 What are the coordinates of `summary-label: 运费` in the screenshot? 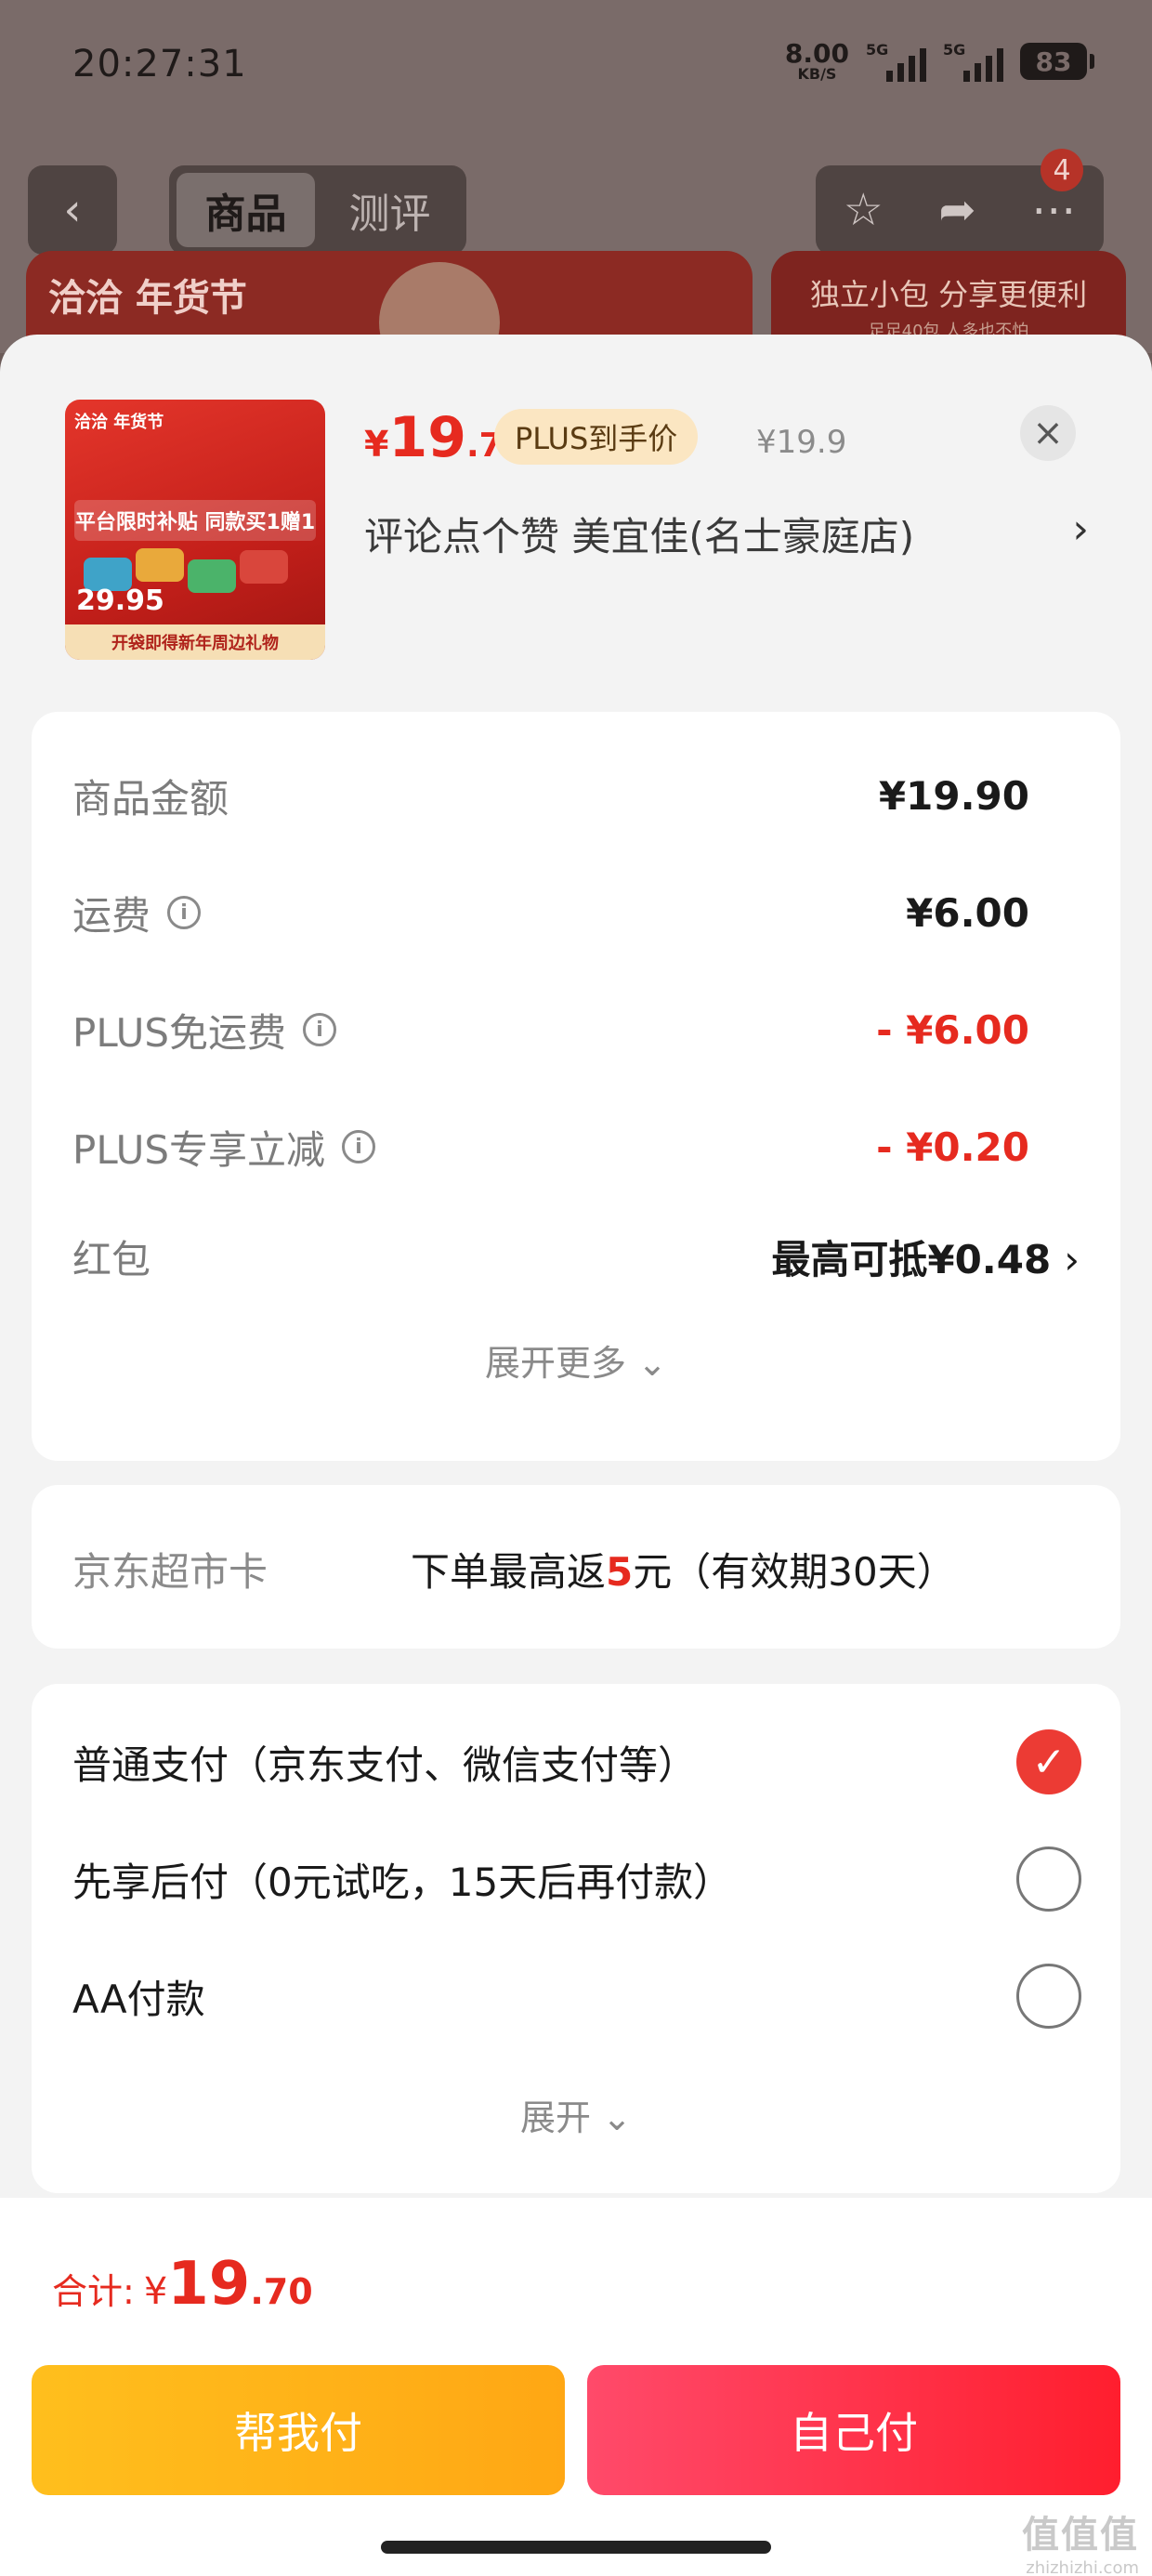 It's located at (111, 915).